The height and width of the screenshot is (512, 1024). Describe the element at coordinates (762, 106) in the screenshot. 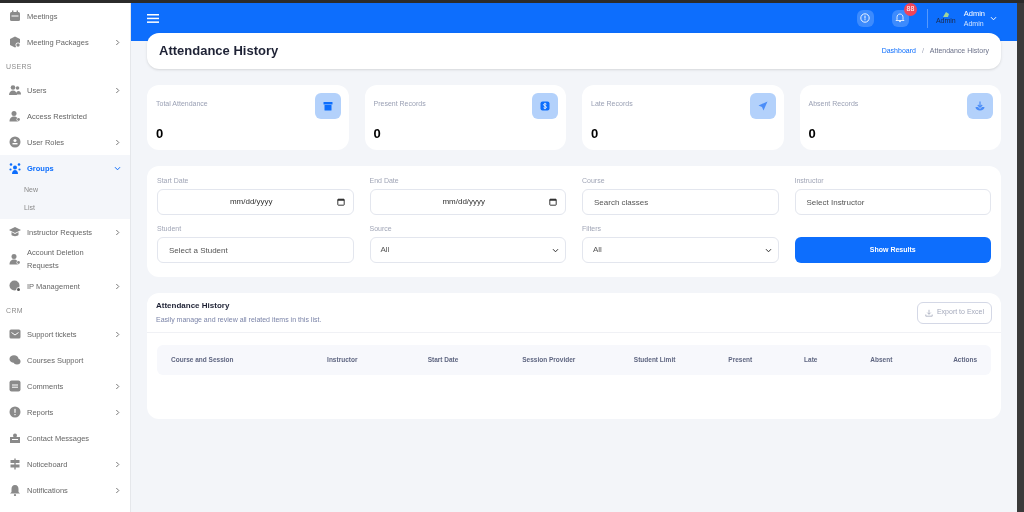

I see `paper-plane-icon` at that location.